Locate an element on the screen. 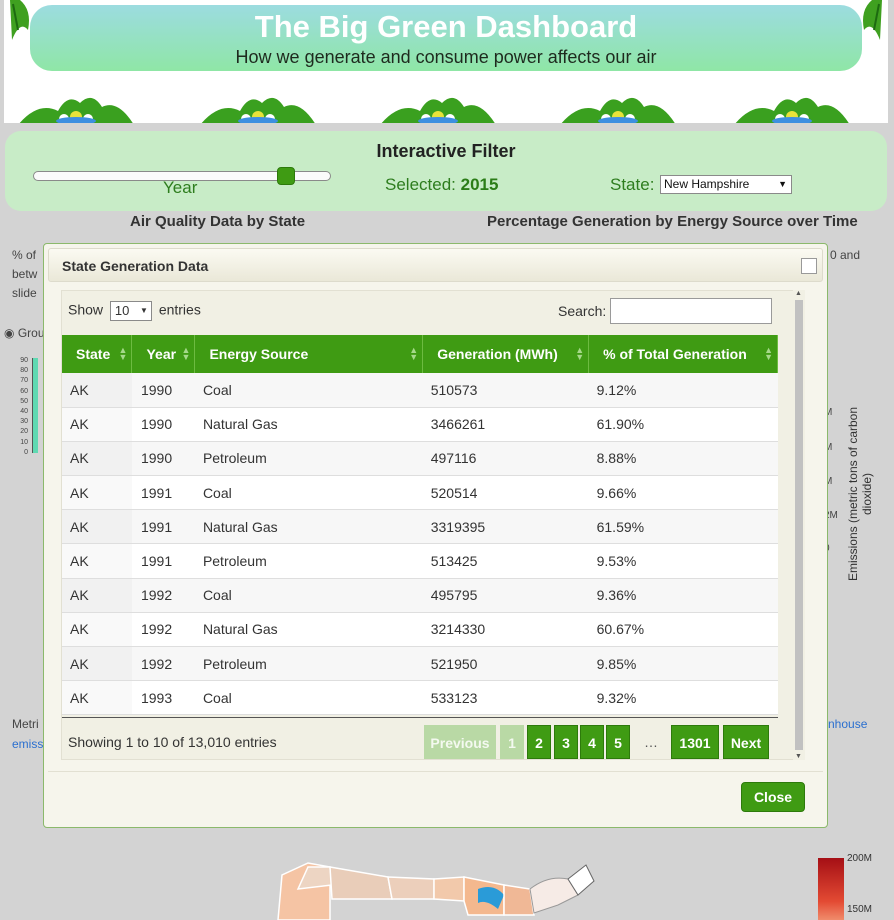 Image resolution: width=894 pixels, height=920 pixels. table-row: AK 1993 Coal 533123 9.32% is located at coordinates (420, 698).